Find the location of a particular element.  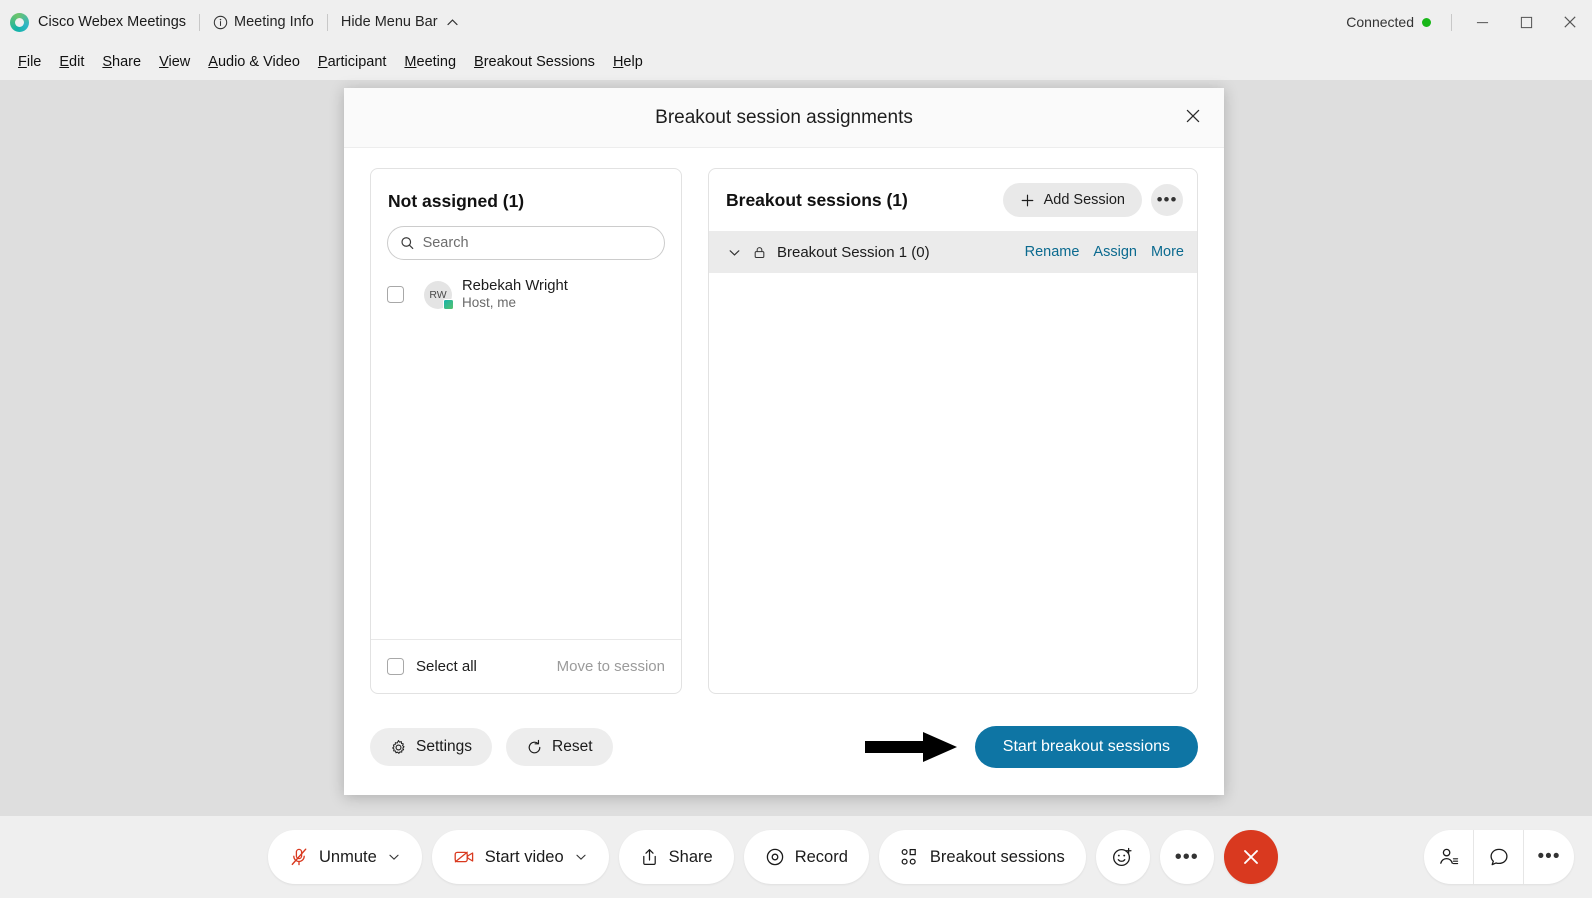

plus-icon is located at coordinates (1027, 200).